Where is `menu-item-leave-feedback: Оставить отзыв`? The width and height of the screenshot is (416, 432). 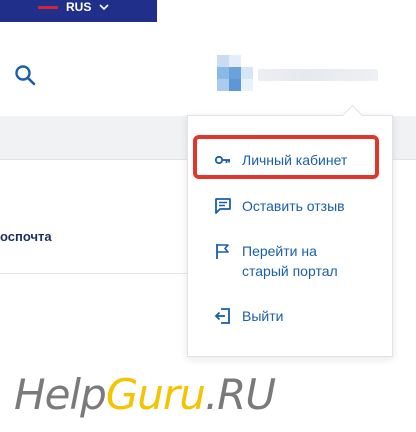 menu-item-leave-feedback: Оставить отзыв is located at coordinates (279, 206).